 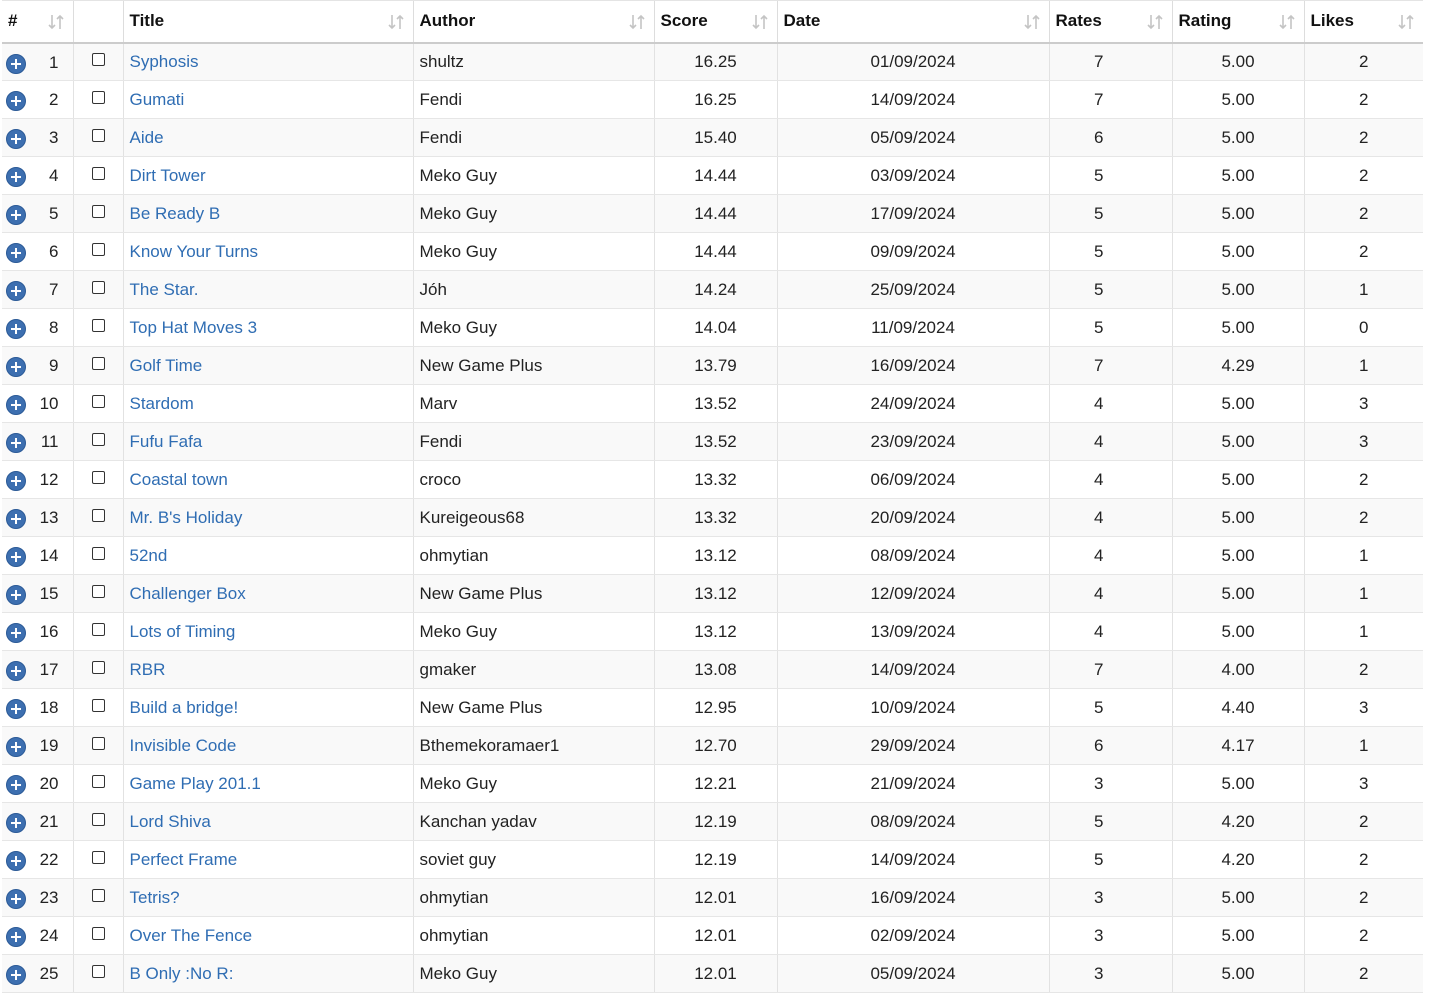 I want to click on level-title-link: 52nd, so click(x=149, y=555).